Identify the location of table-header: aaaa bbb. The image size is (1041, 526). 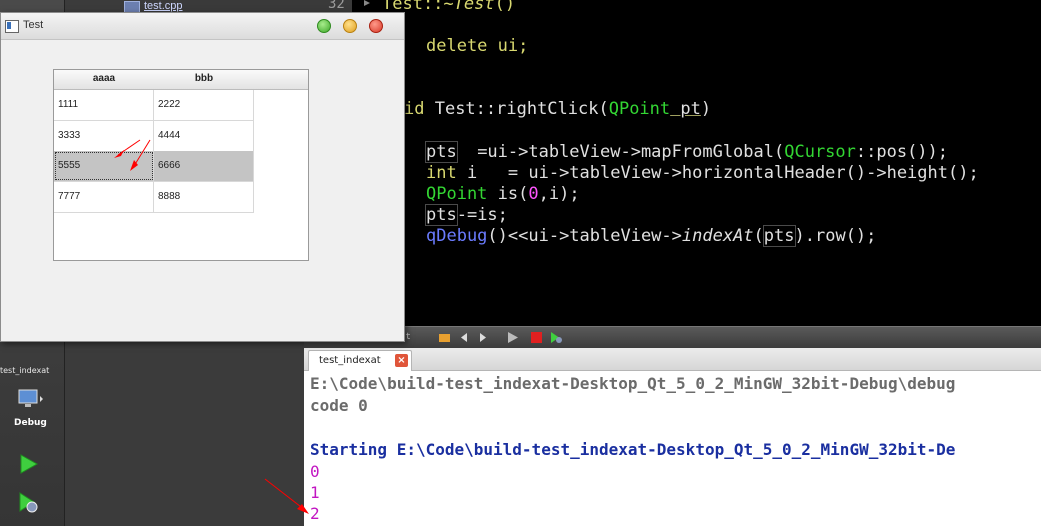
(181, 80).